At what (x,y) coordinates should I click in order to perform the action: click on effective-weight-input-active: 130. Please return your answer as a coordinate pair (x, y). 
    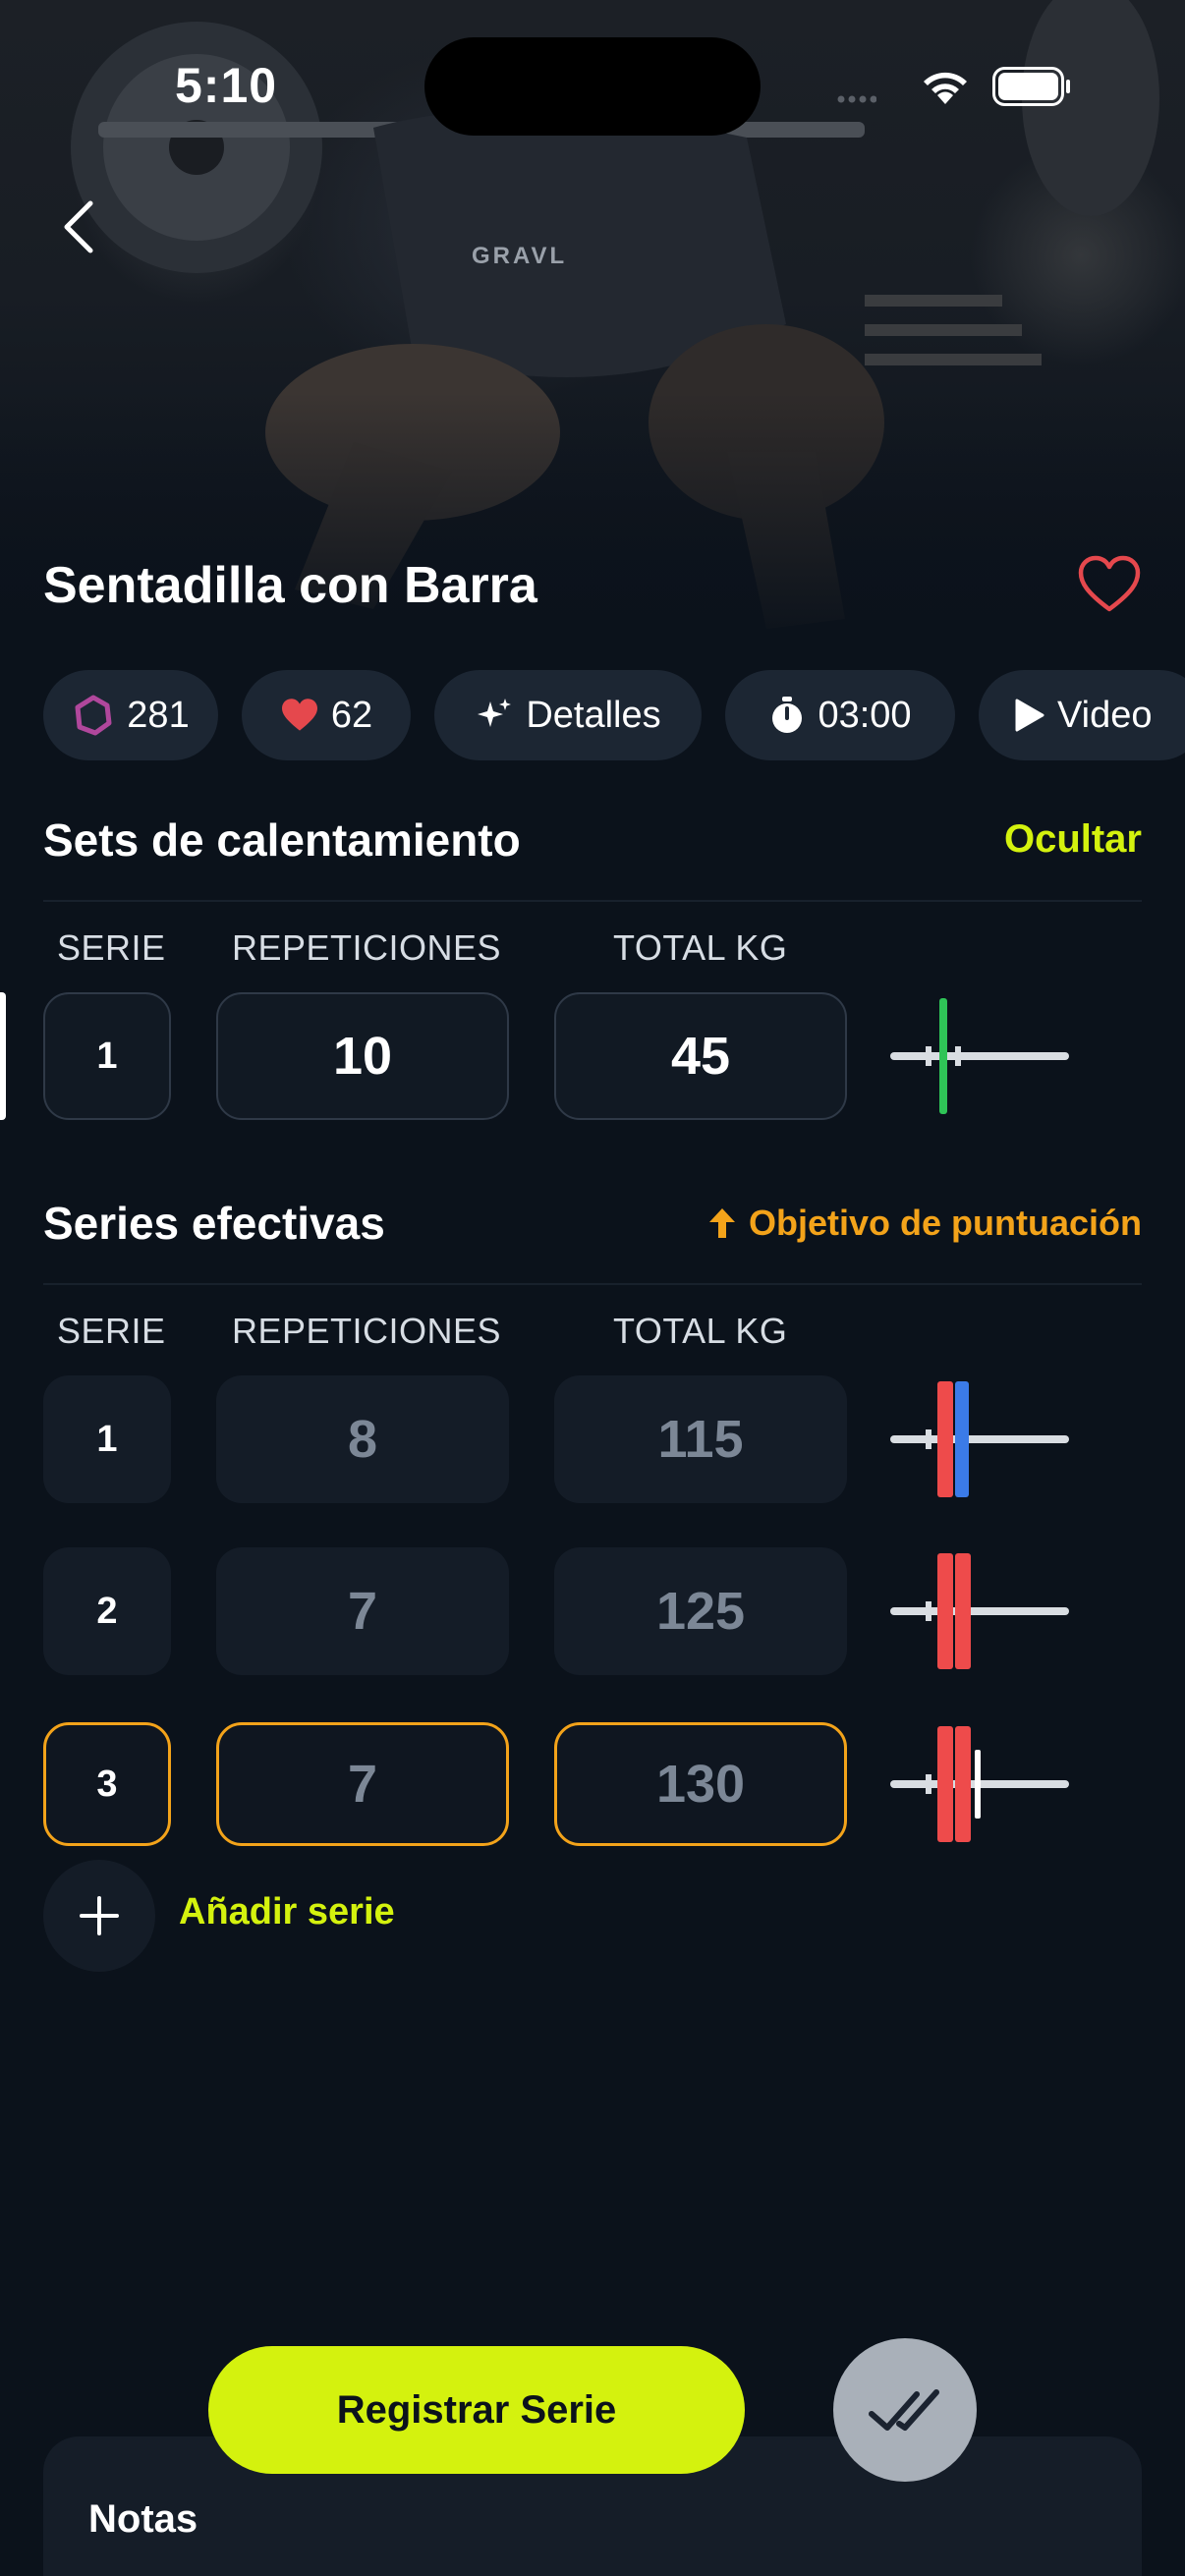
    Looking at the image, I should click on (701, 1784).